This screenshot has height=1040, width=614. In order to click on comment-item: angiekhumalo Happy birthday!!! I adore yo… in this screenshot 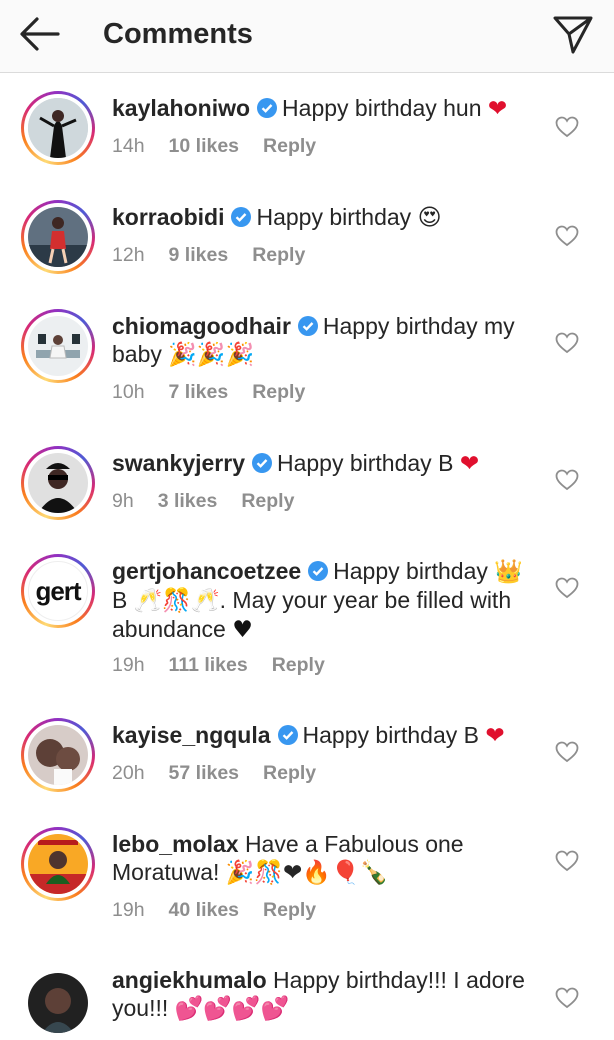, I will do `click(307, 1000)`.